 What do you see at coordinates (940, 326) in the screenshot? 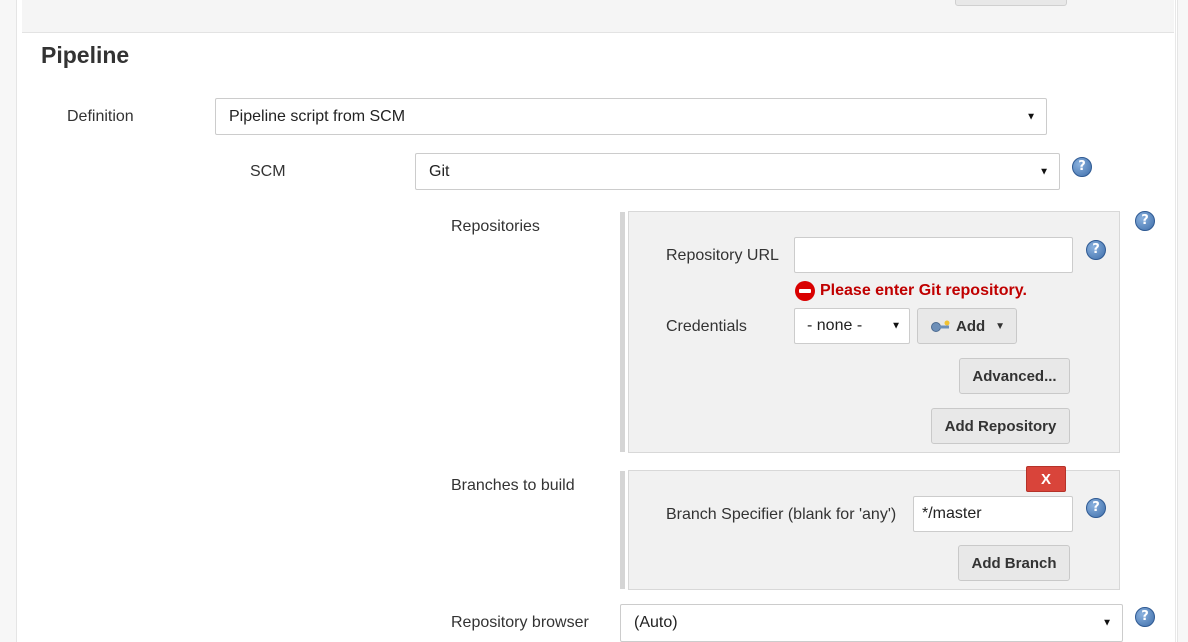
I see `key-icon` at bounding box center [940, 326].